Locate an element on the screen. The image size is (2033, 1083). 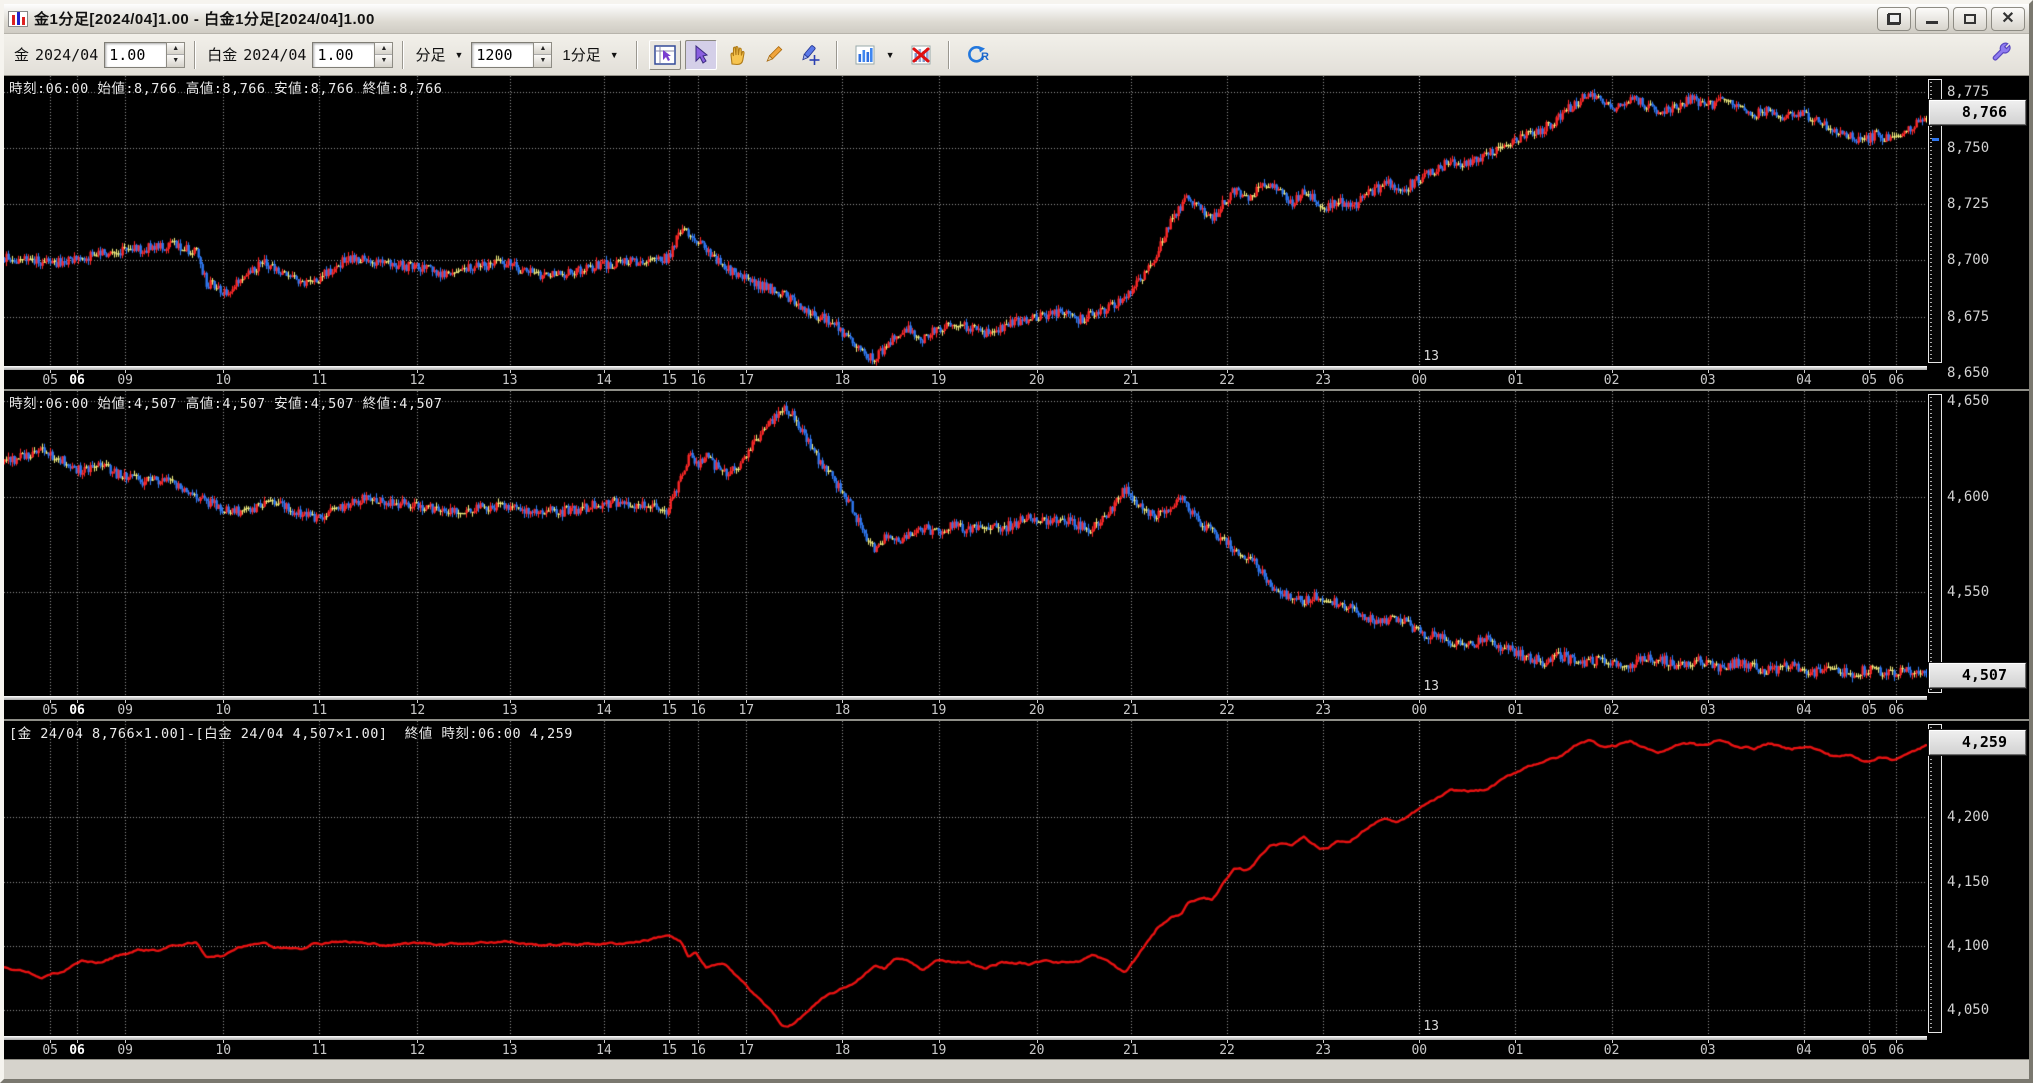
platinum-scale-slider is located at coordinates (1935, 543).